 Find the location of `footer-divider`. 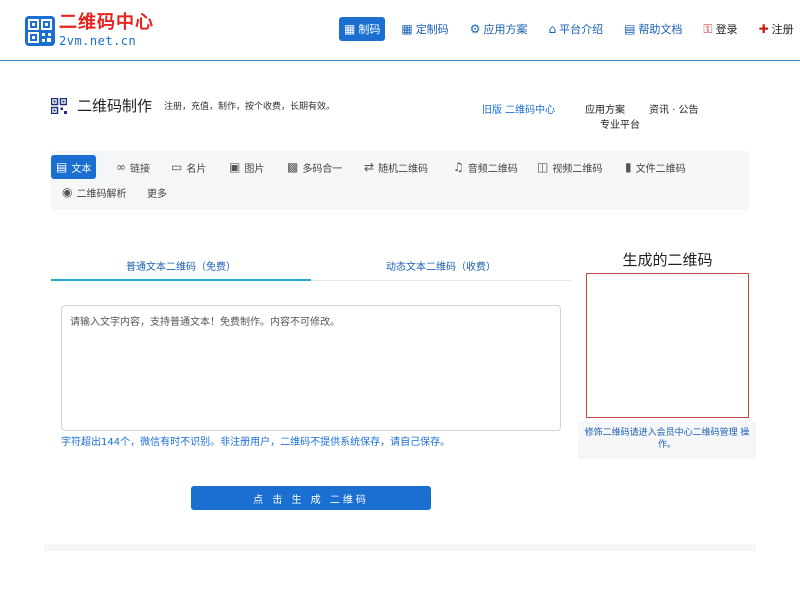

footer-divider is located at coordinates (400, 547).